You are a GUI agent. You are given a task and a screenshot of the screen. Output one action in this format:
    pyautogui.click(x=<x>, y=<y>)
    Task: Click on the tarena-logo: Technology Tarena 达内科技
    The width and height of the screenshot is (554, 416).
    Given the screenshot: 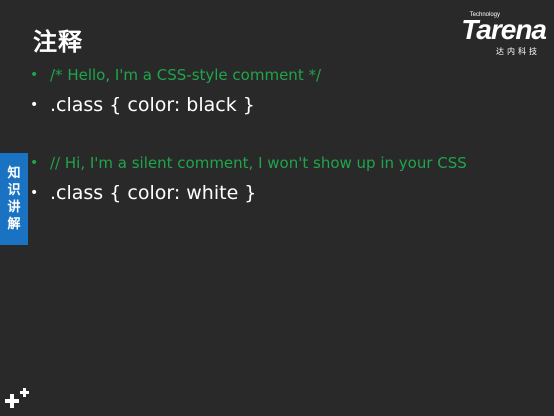 What is the action you would take?
    pyautogui.click(x=491, y=34)
    